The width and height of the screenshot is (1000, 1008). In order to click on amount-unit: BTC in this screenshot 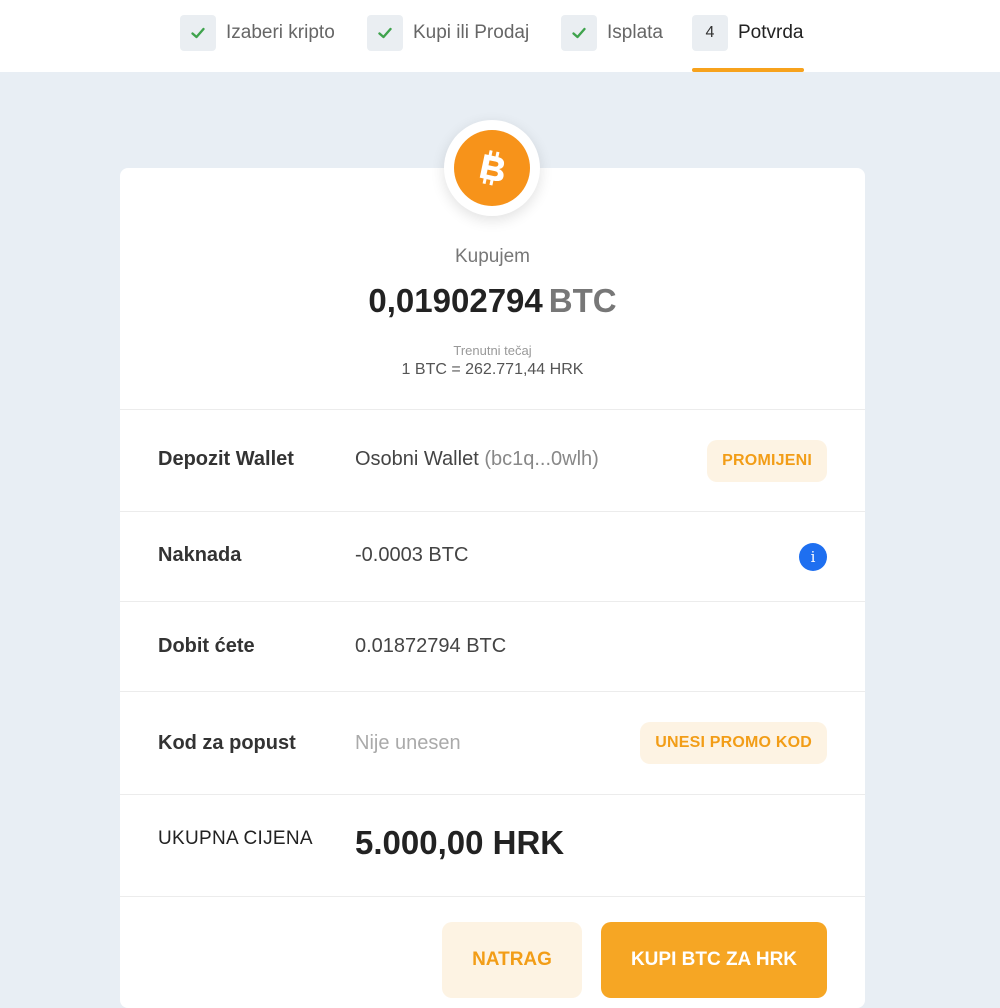, I will do `click(582, 300)`.